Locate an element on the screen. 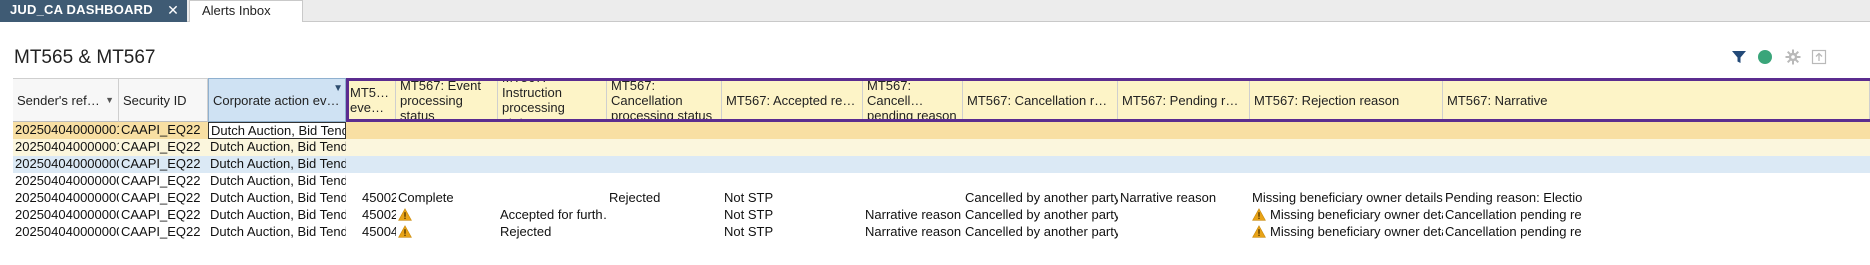 This screenshot has height=265, width=1870. column-header-senders-ref: Sender's refer…▼ is located at coordinates (66, 100).